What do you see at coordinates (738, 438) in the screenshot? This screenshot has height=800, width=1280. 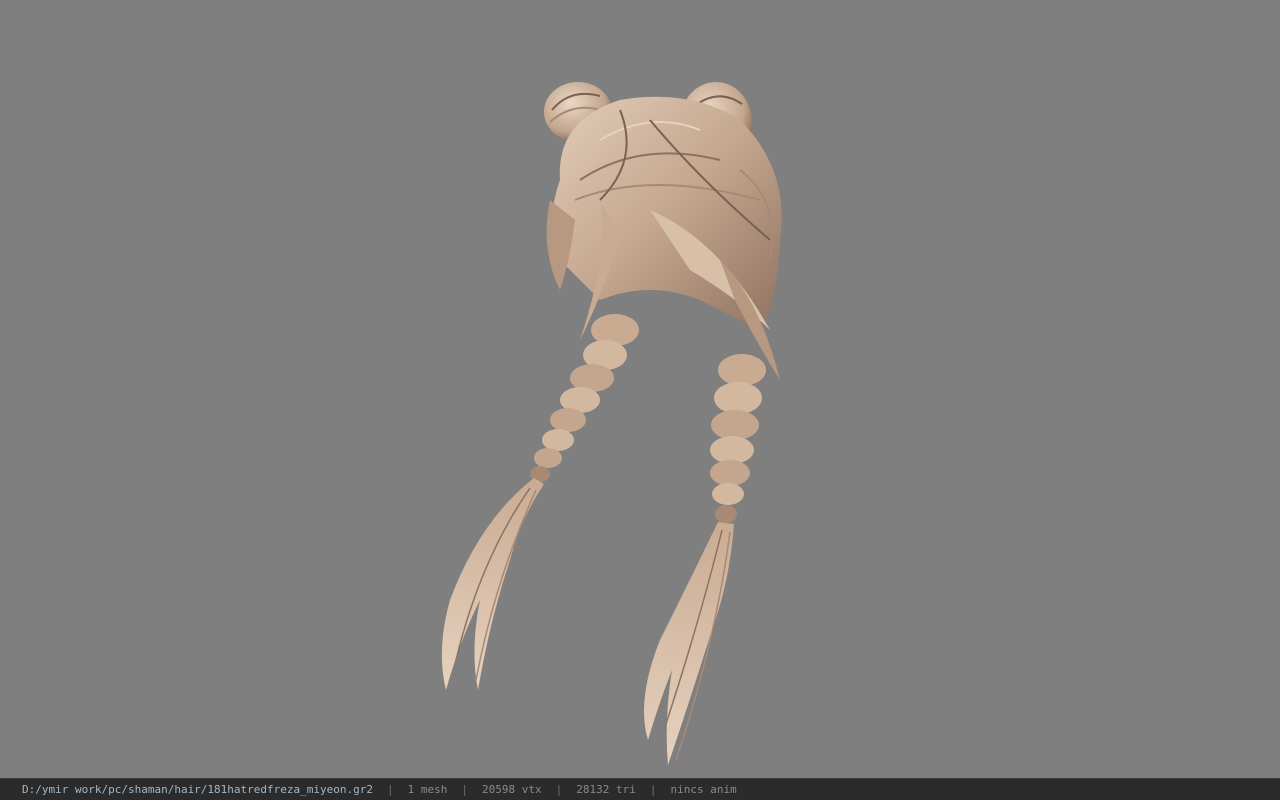 I see `right-braid` at bounding box center [738, 438].